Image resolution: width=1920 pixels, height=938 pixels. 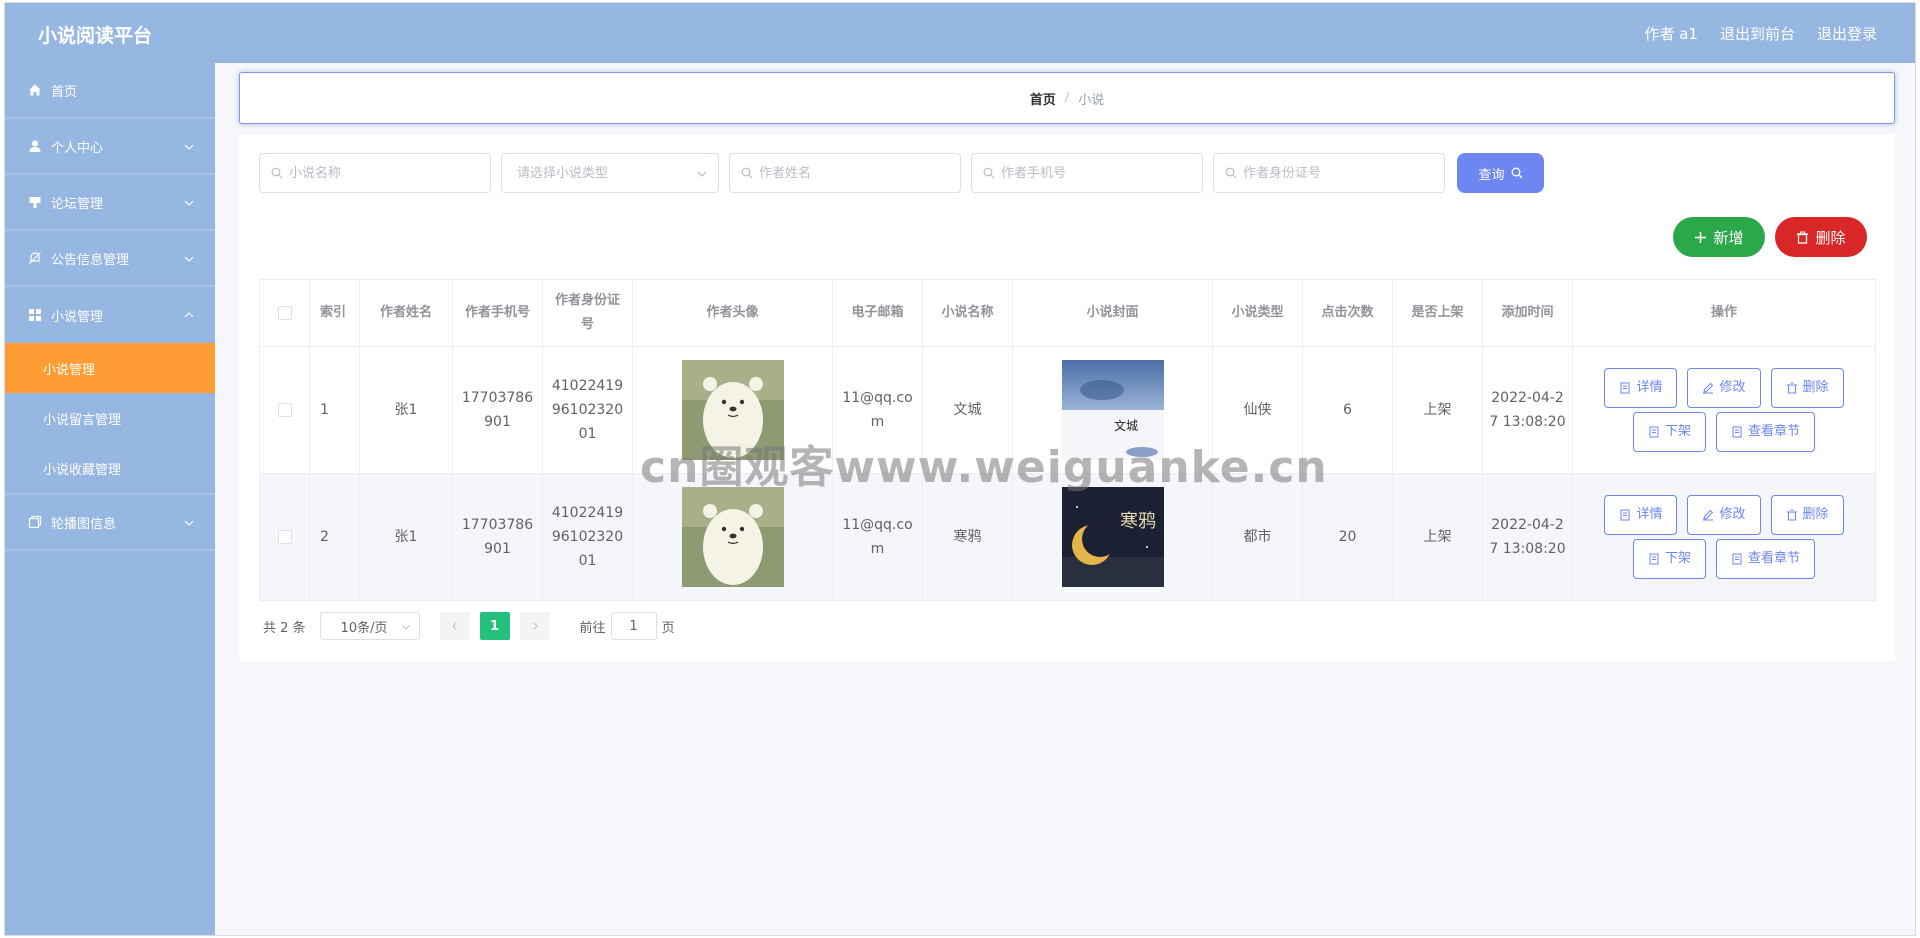 I want to click on add-button: 新增, so click(x=1719, y=237).